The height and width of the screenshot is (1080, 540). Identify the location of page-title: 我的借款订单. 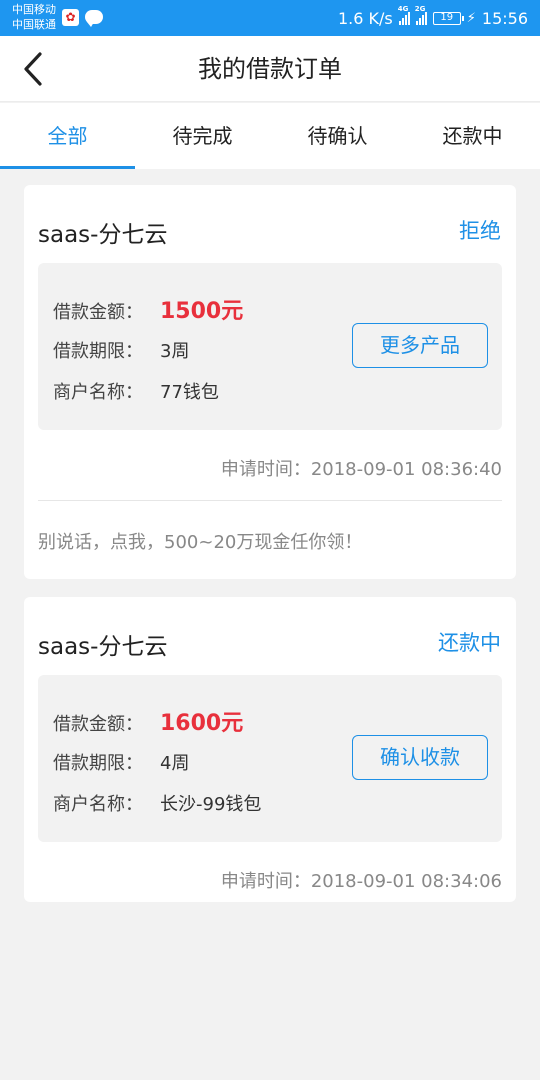
(270, 69).